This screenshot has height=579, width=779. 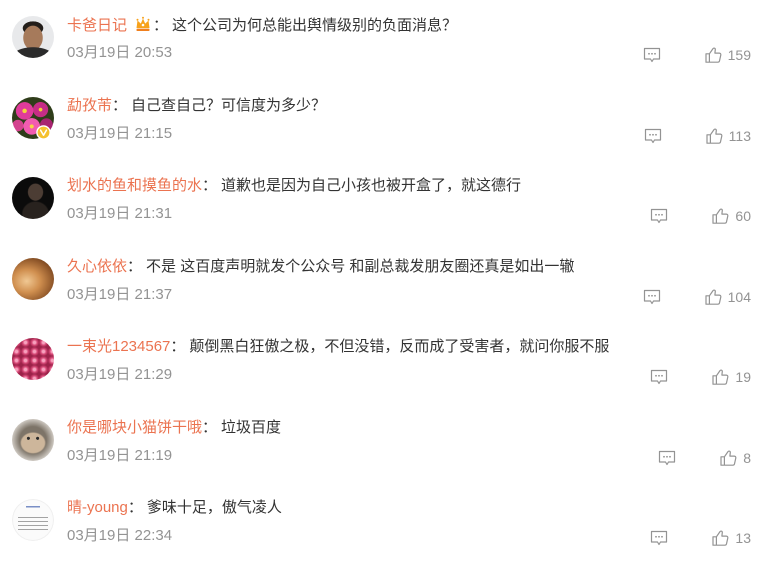 I want to click on username-link: 划水的鱼和摸鱼的水, so click(x=134, y=185).